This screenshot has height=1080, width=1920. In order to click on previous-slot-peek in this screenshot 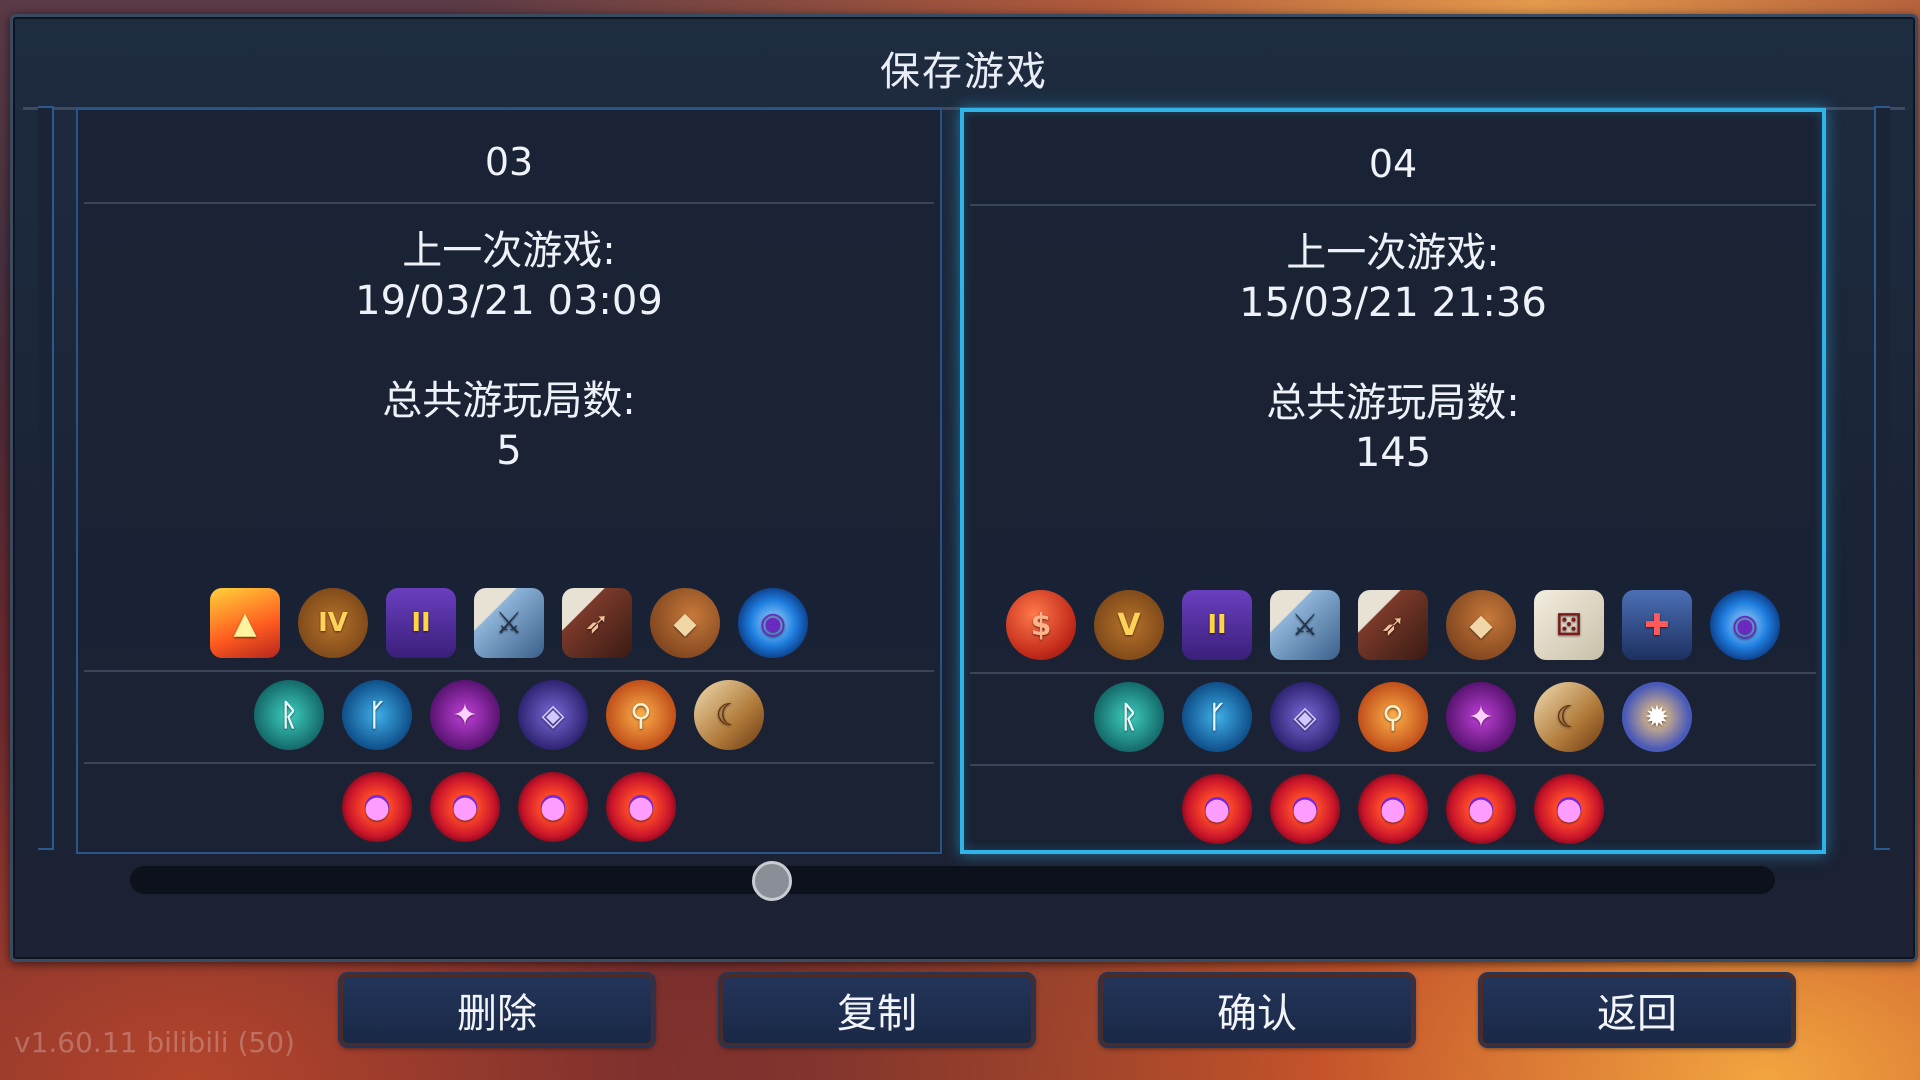, I will do `click(46, 478)`.